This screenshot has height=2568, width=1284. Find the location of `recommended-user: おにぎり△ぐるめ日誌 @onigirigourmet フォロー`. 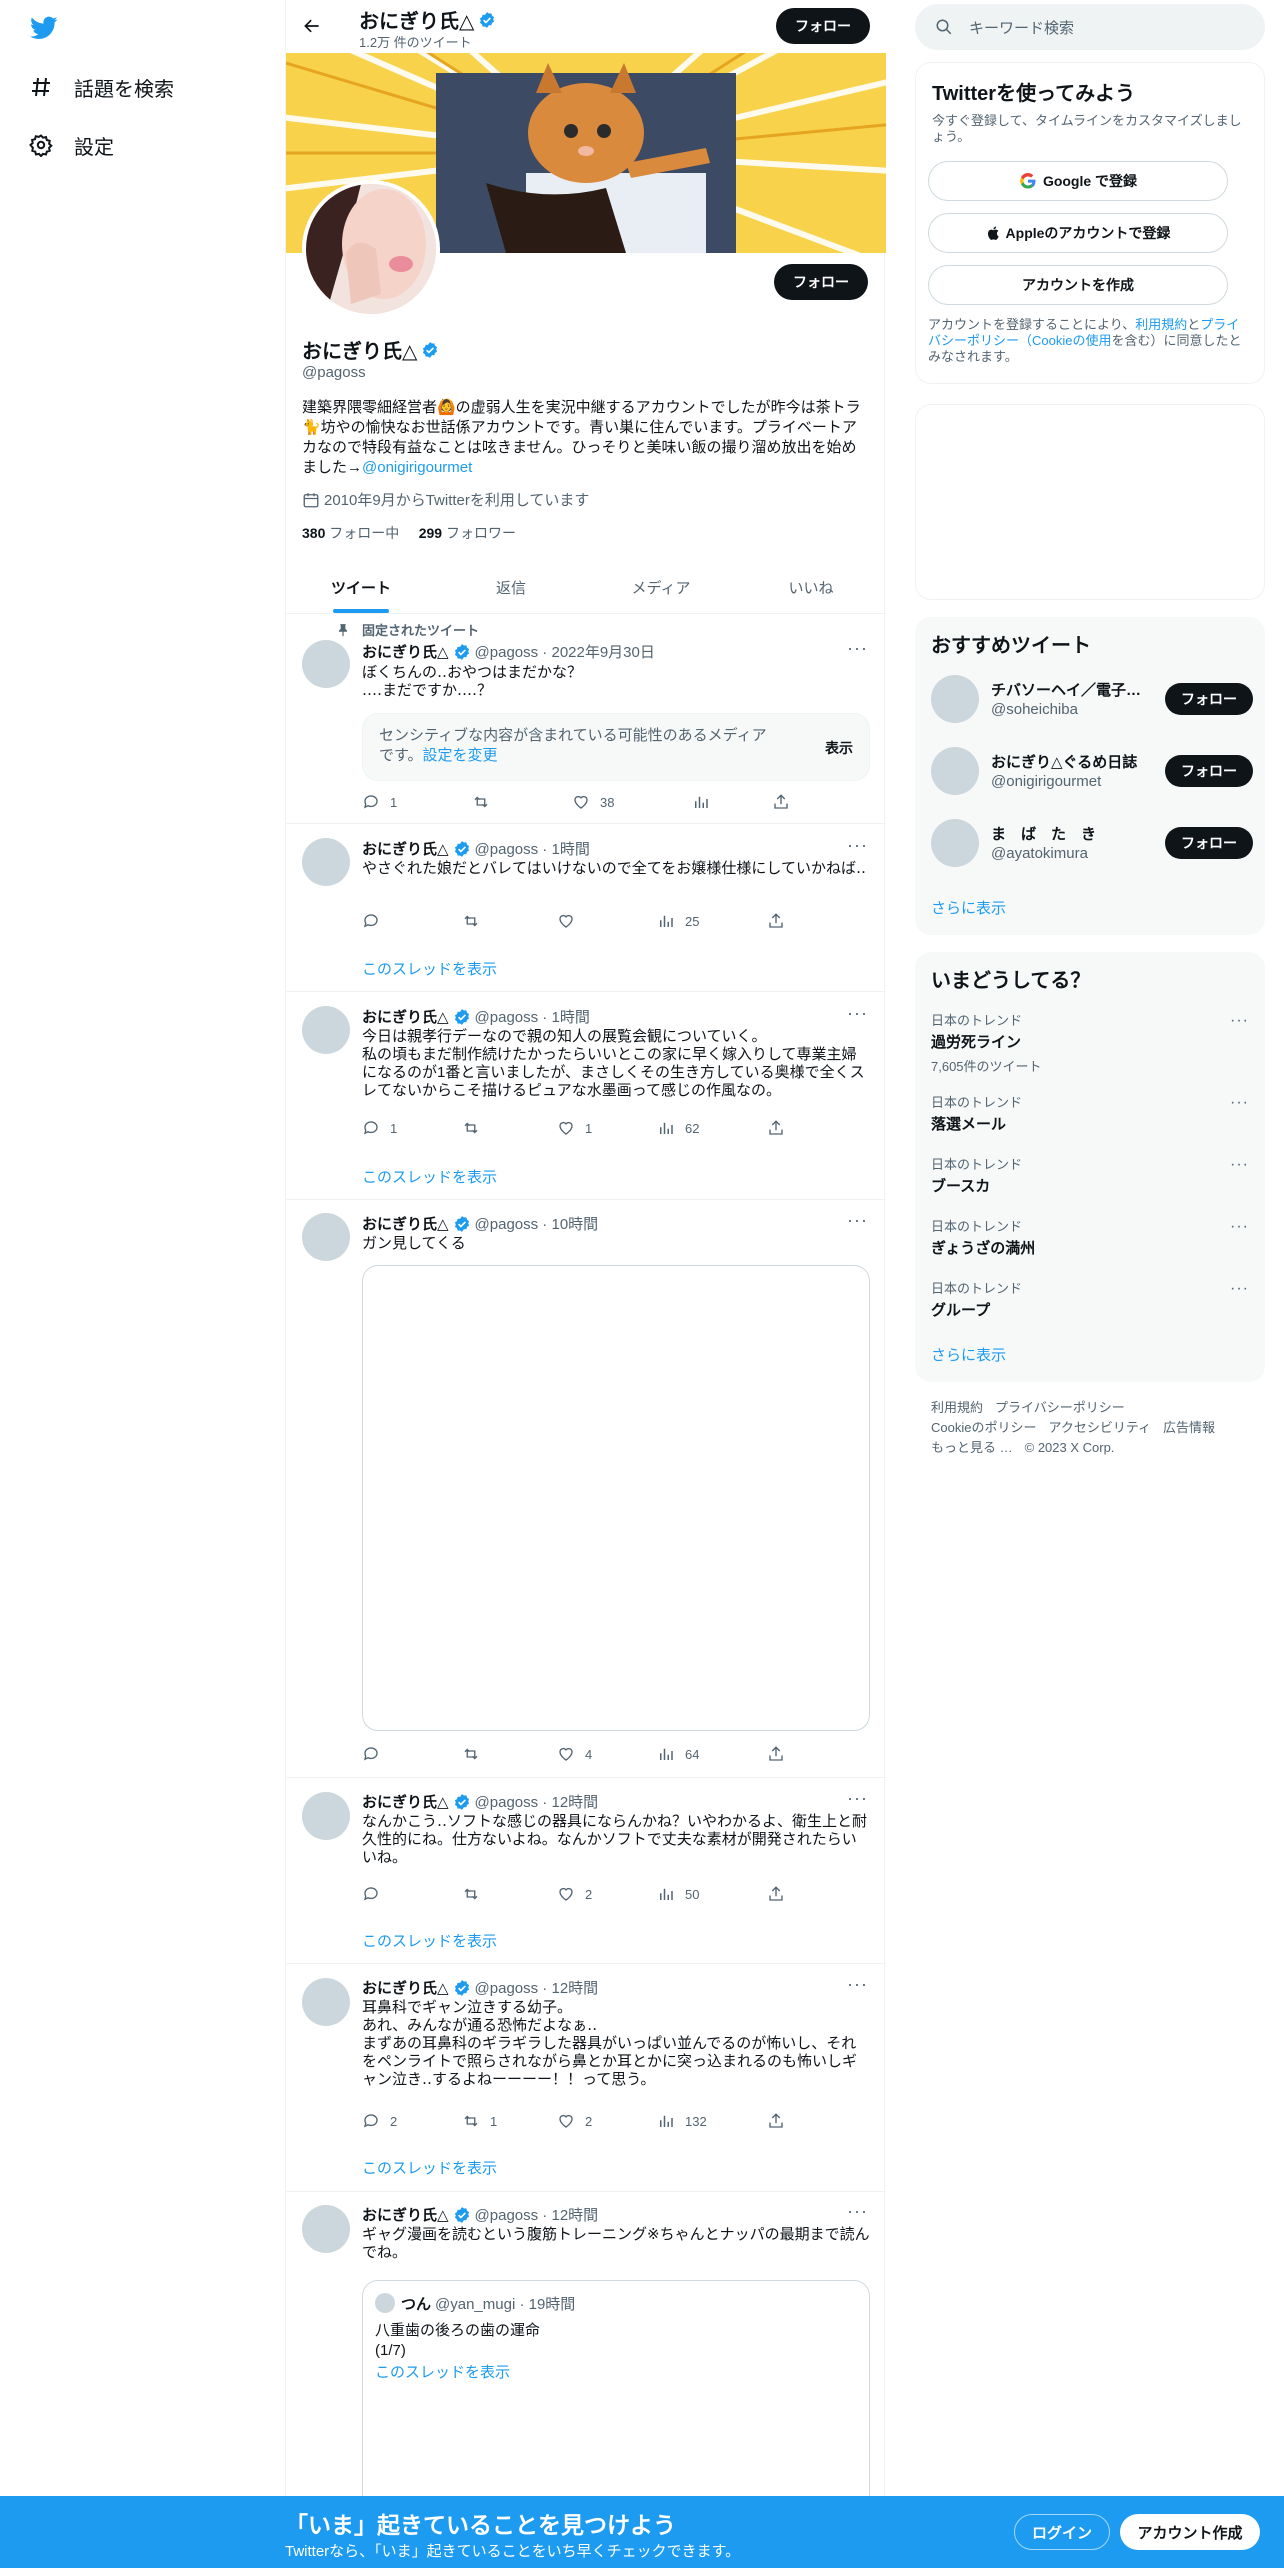

recommended-user: おにぎり△ぐるめ日誌 @onigirigourmet フォロー is located at coordinates (1092, 771).